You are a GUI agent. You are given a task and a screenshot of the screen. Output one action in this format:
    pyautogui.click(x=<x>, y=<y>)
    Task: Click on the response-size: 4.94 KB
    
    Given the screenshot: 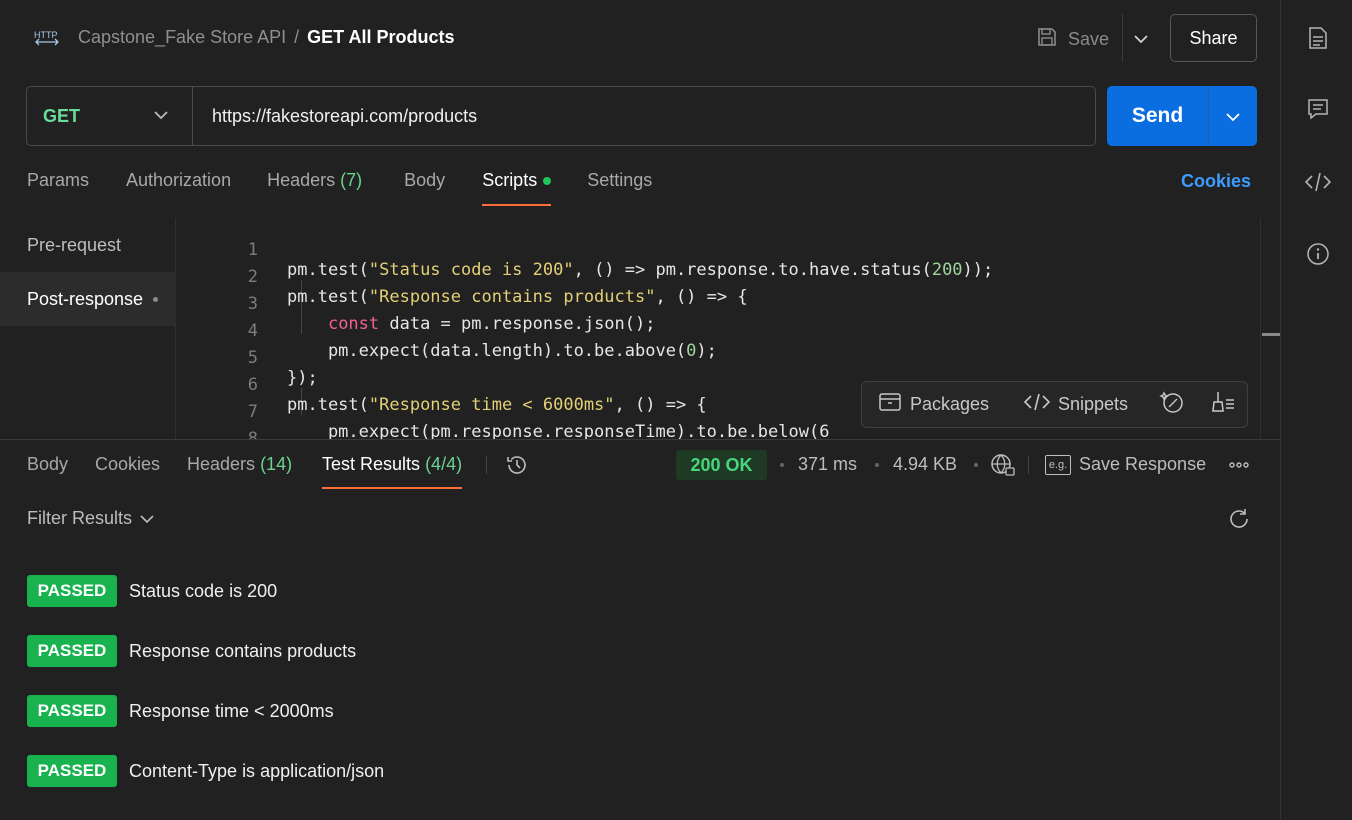 What is the action you would take?
    pyautogui.click(x=925, y=464)
    